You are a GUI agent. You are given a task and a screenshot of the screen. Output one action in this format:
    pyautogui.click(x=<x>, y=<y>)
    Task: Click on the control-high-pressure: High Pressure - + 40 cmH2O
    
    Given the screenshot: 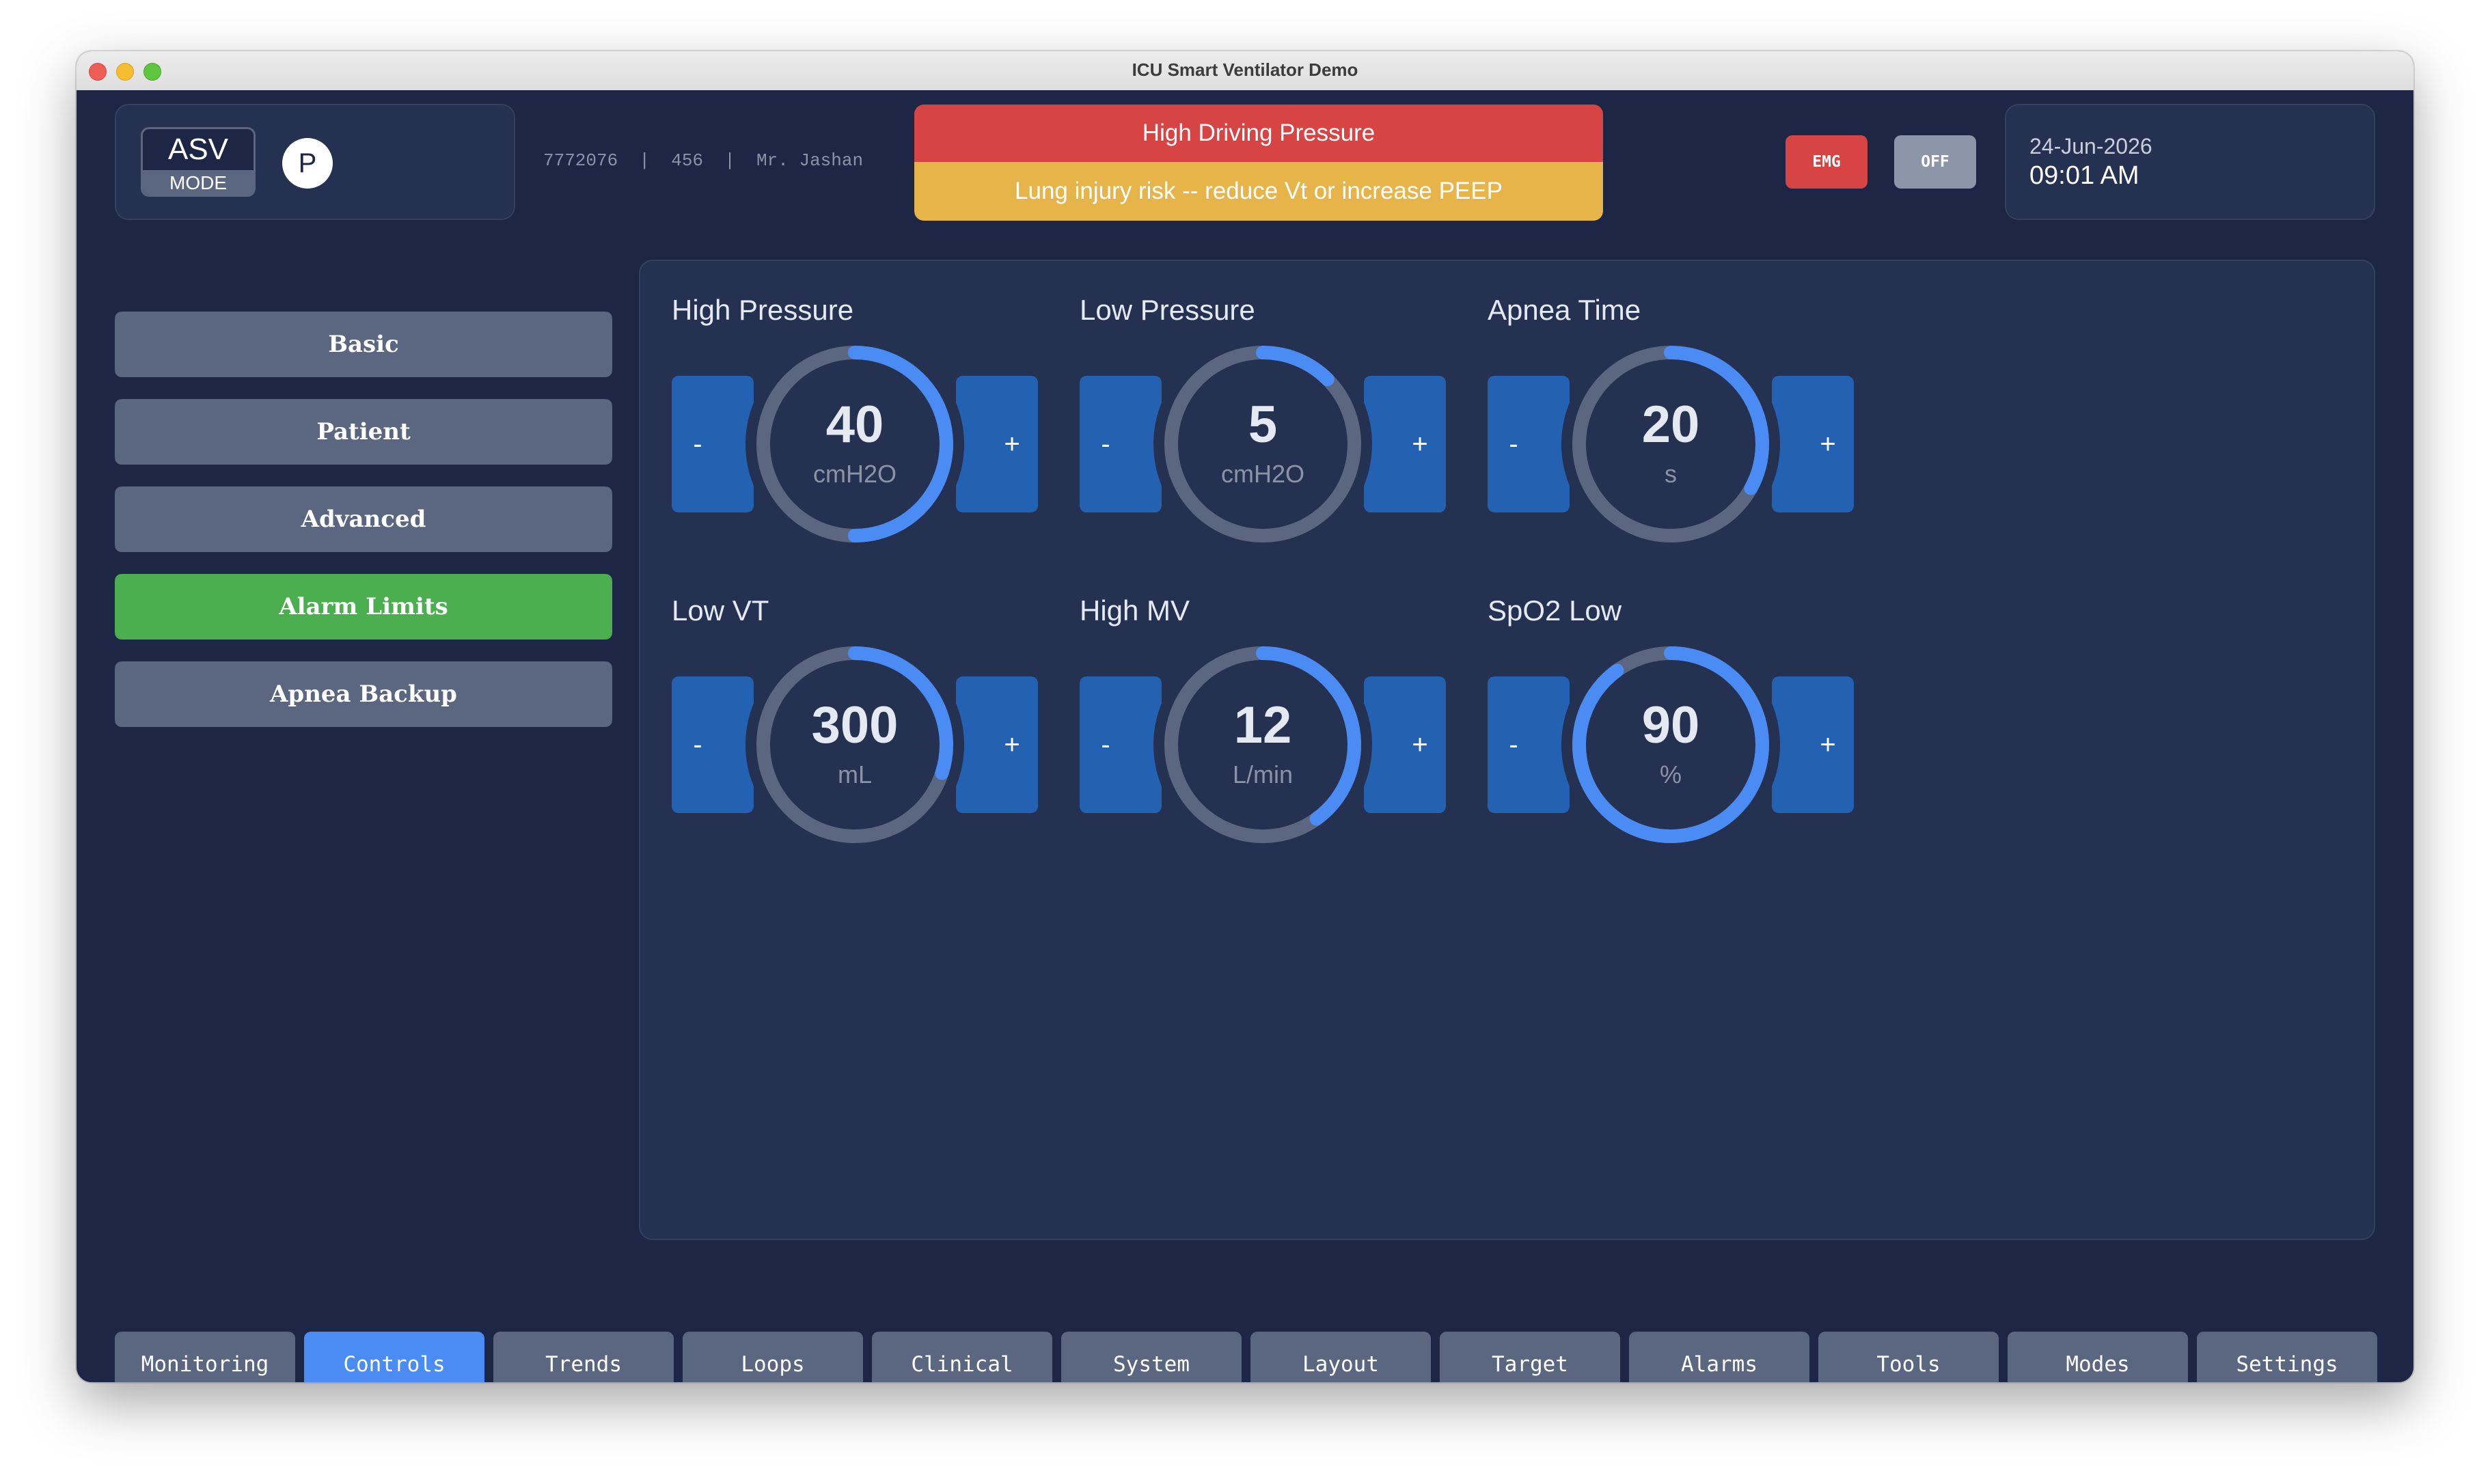 What is the action you would take?
    pyautogui.click(x=856, y=431)
    